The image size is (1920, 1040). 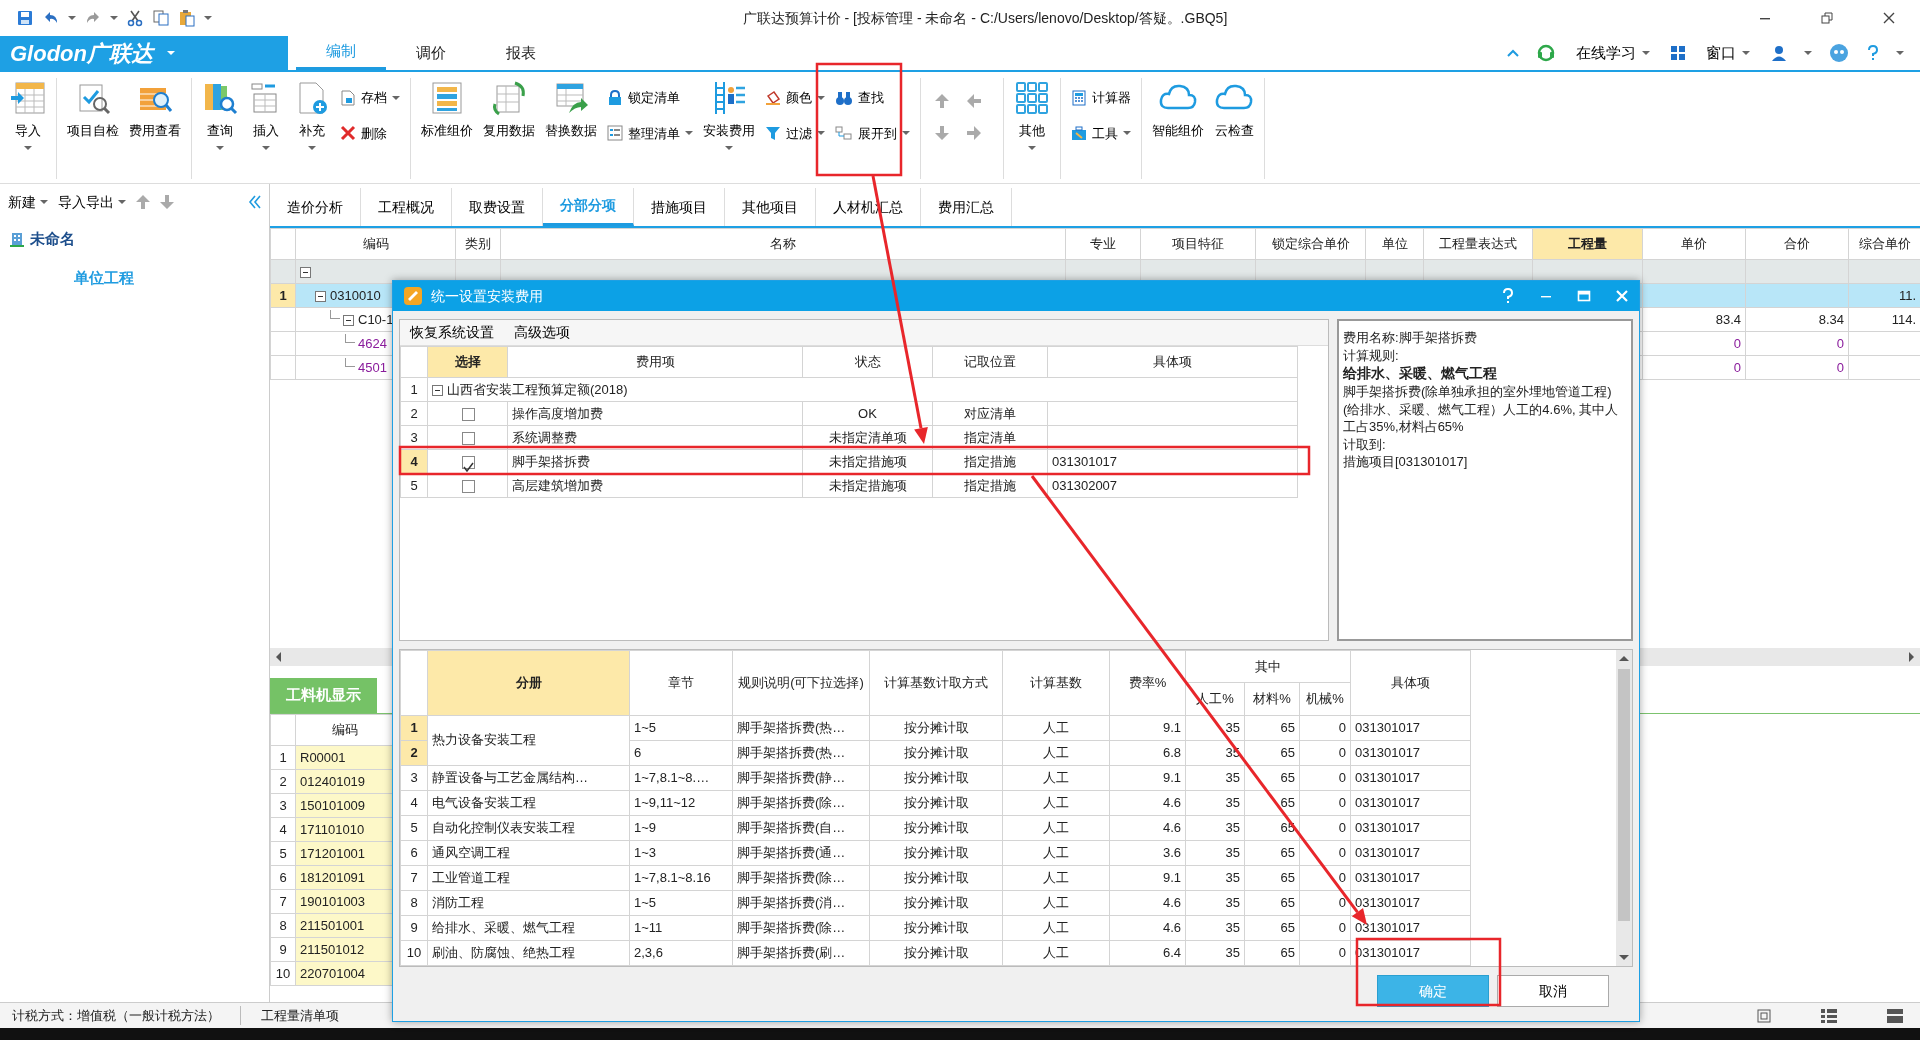 I want to click on column-header: 工程量表达式, so click(x=1478, y=244).